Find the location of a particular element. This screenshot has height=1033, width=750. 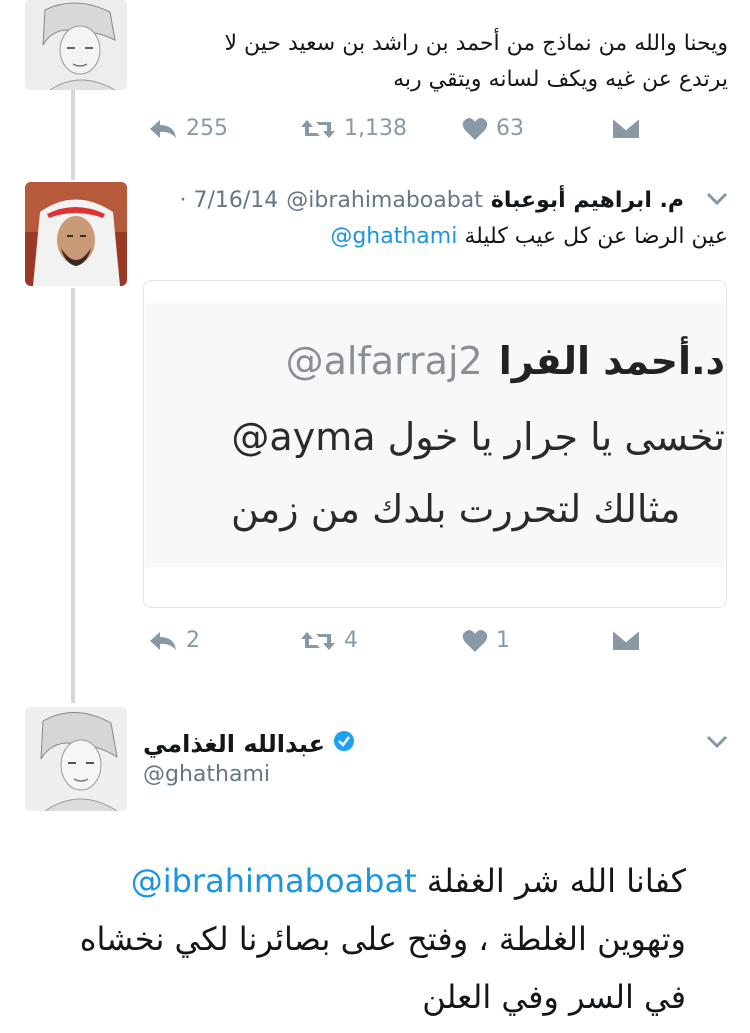

tweet-text-body: كفانا الله شر الغفلة is located at coordinates (556, 881).